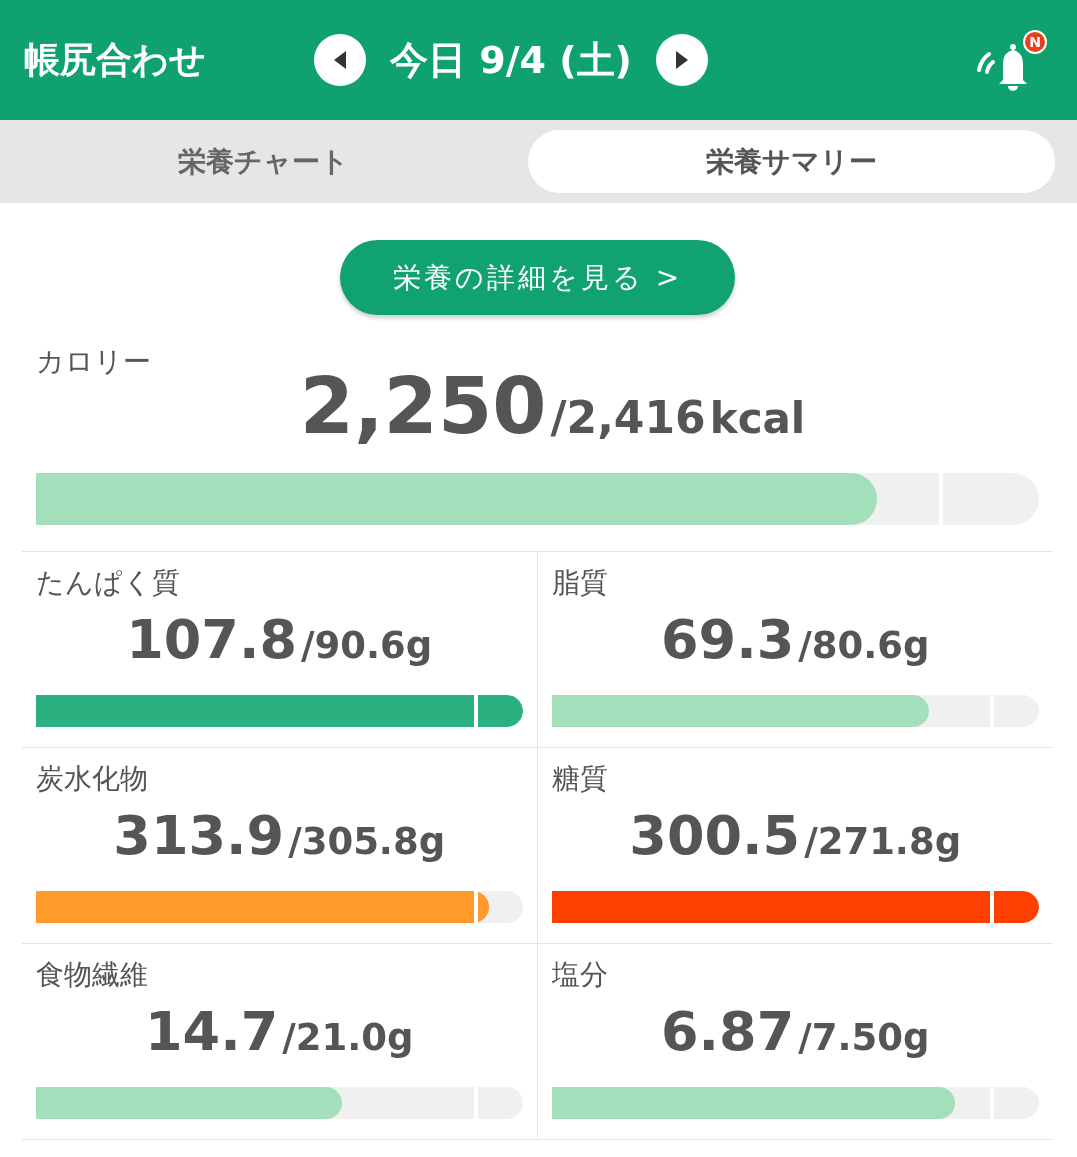 The width and height of the screenshot is (1077, 1157). I want to click on nutrient-label: 炭水化物, so click(92, 779).